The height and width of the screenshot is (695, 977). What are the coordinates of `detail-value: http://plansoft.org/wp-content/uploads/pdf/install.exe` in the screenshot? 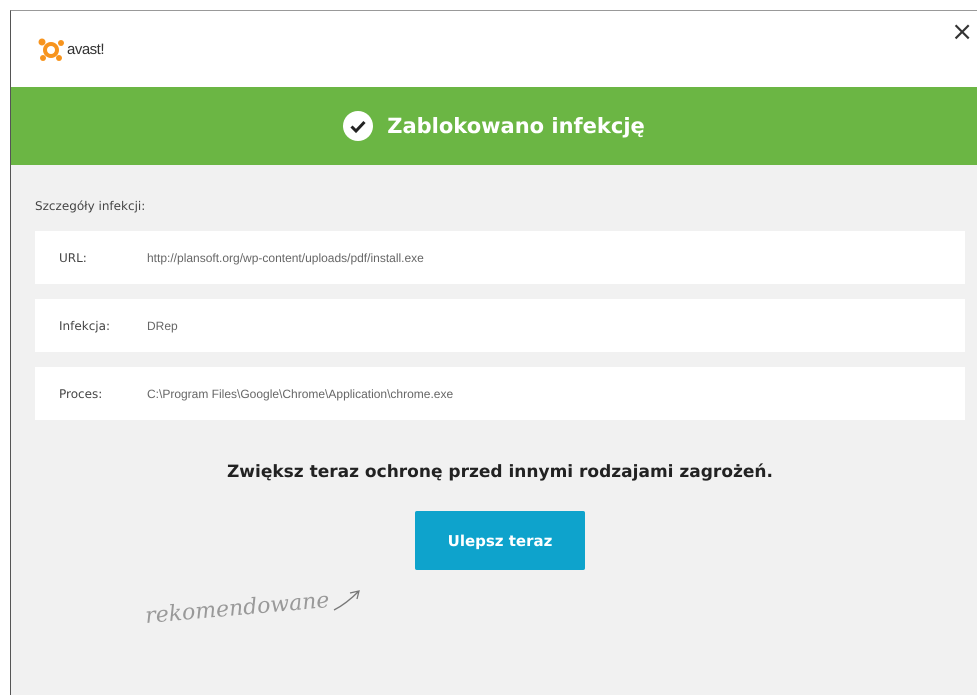 It's located at (285, 257).